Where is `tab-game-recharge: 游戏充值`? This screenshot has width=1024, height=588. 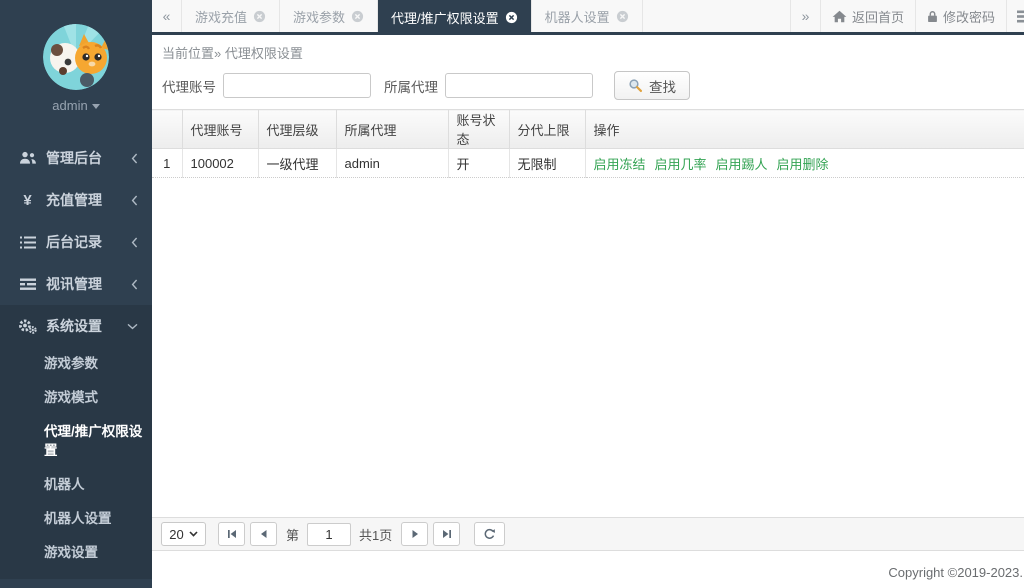 tab-game-recharge: 游戏充值 is located at coordinates (231, 16).